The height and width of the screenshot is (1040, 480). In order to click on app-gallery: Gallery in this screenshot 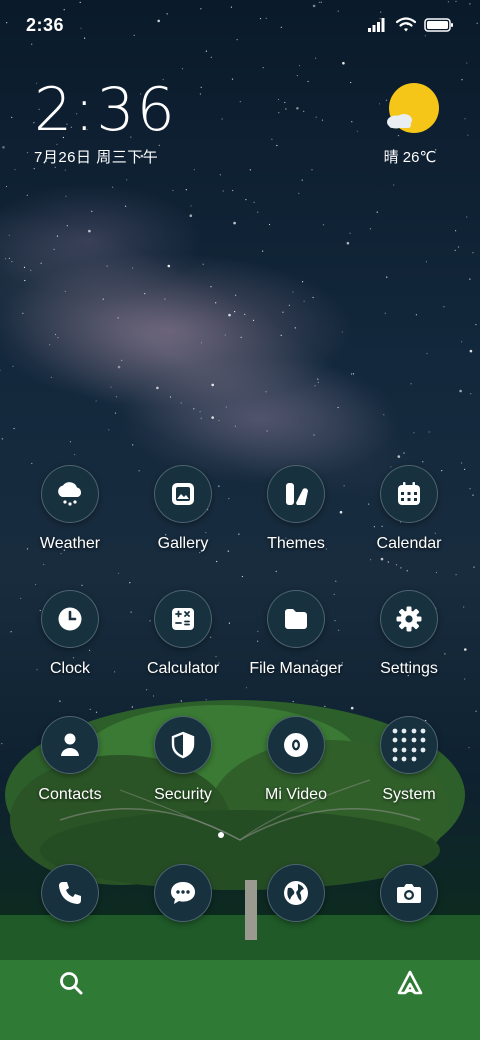, I will do `click(183, 515)`.